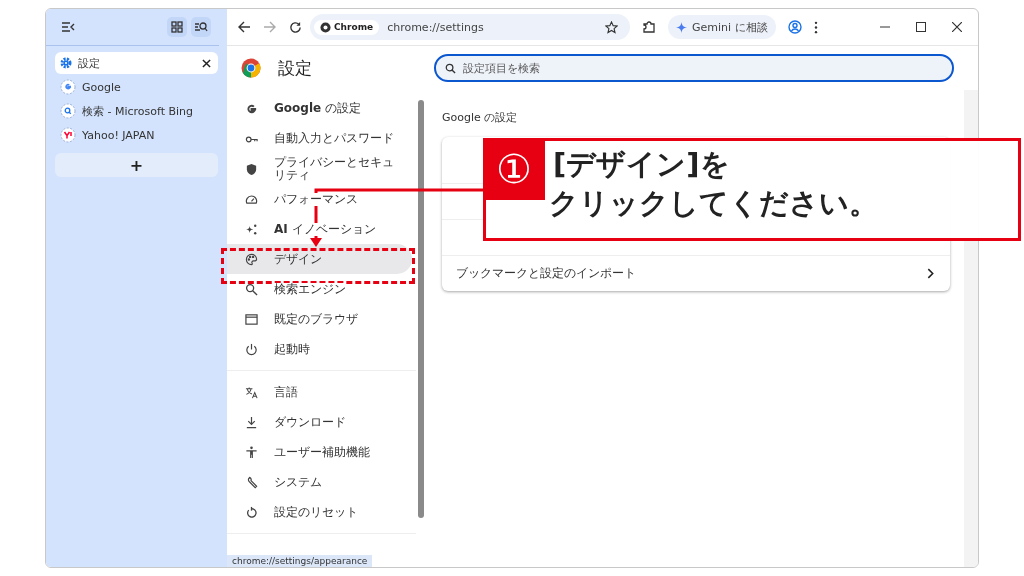 This screenshot has height=576, width=1024. I want to click on menu-icon, so click(815, 27).